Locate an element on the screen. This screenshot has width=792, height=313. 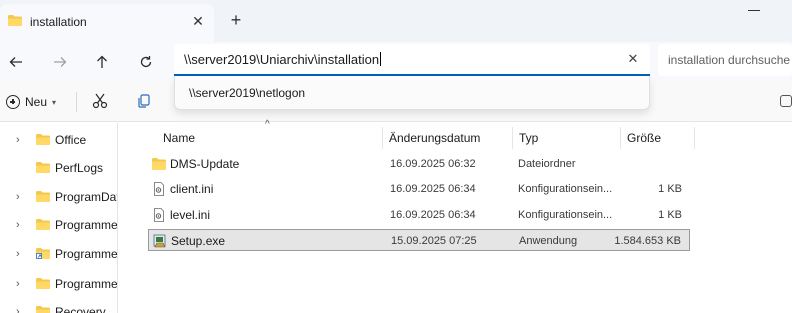
search-box: installation durchsuche is located at coordinates (725, 60).